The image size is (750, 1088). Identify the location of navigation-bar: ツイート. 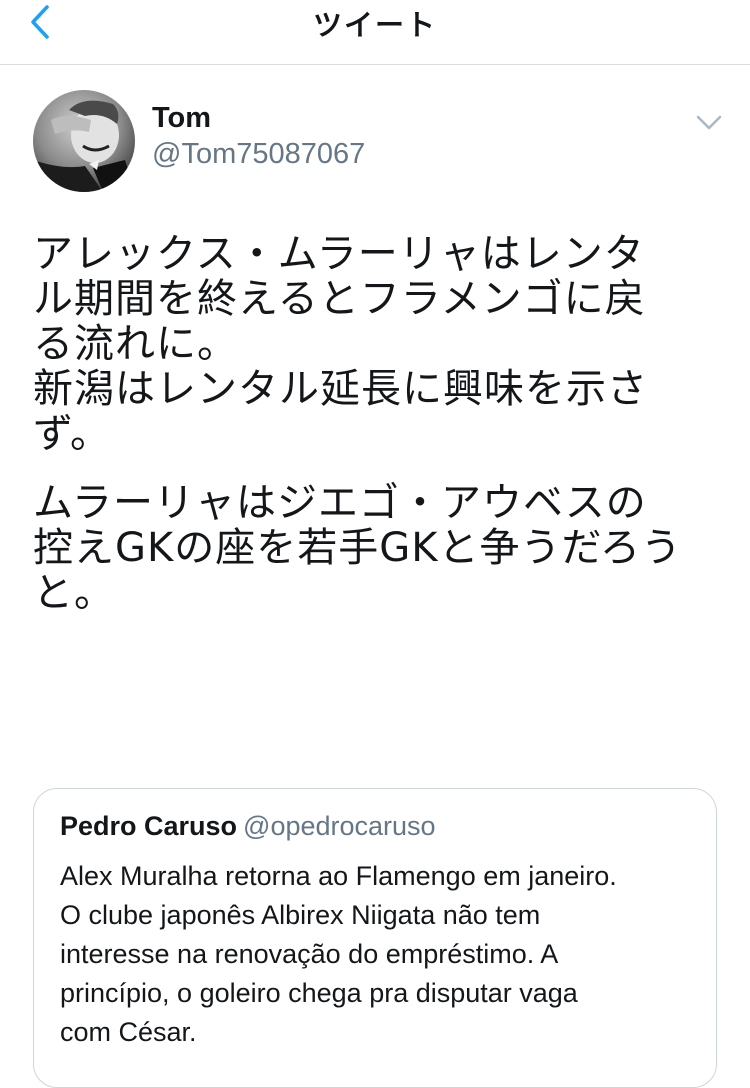
(375, 32).